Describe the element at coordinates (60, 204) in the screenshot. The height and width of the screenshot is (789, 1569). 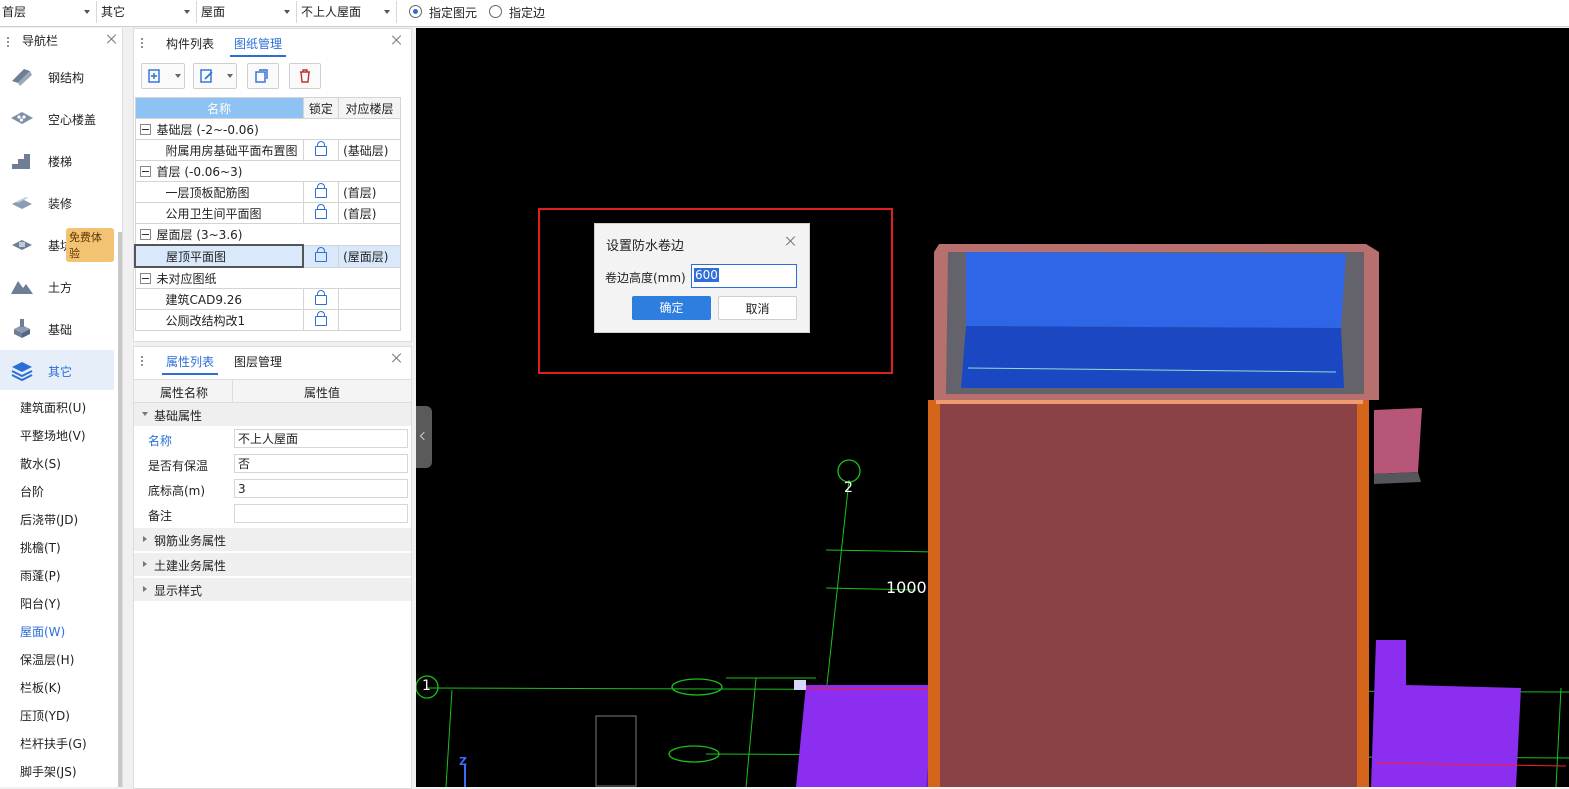
I see `nav-item-label: 装修` at that location.